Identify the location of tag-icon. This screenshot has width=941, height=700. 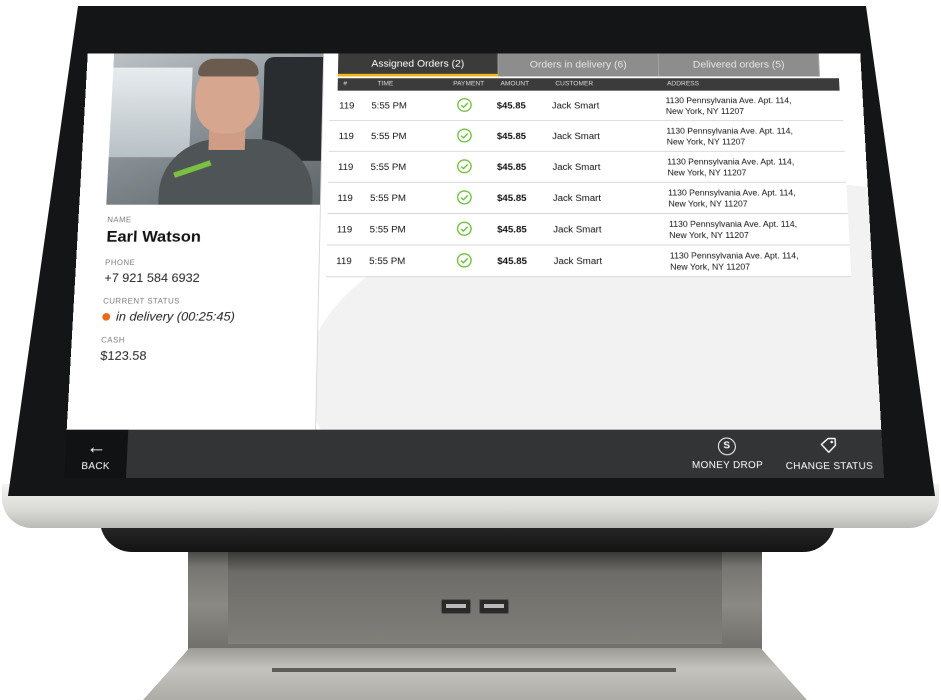
(828, 447).